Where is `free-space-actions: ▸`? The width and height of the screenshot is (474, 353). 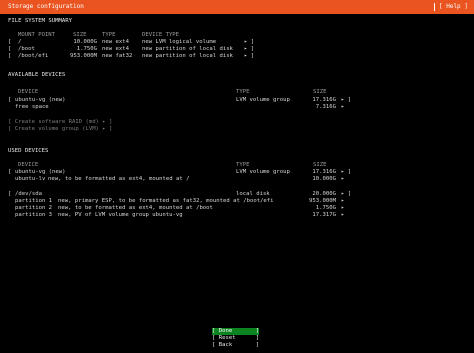
free-space-actions: ▸ is located at coordinates (342, 107).